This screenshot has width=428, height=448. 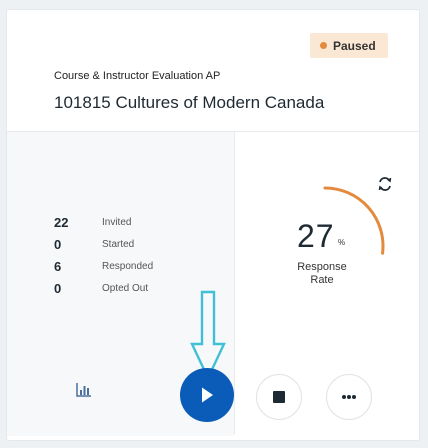 What do you see at coordinates (94, 244) in the screenshot?
I see `stat-started: 0 Started` at bounding box center [94, 244].